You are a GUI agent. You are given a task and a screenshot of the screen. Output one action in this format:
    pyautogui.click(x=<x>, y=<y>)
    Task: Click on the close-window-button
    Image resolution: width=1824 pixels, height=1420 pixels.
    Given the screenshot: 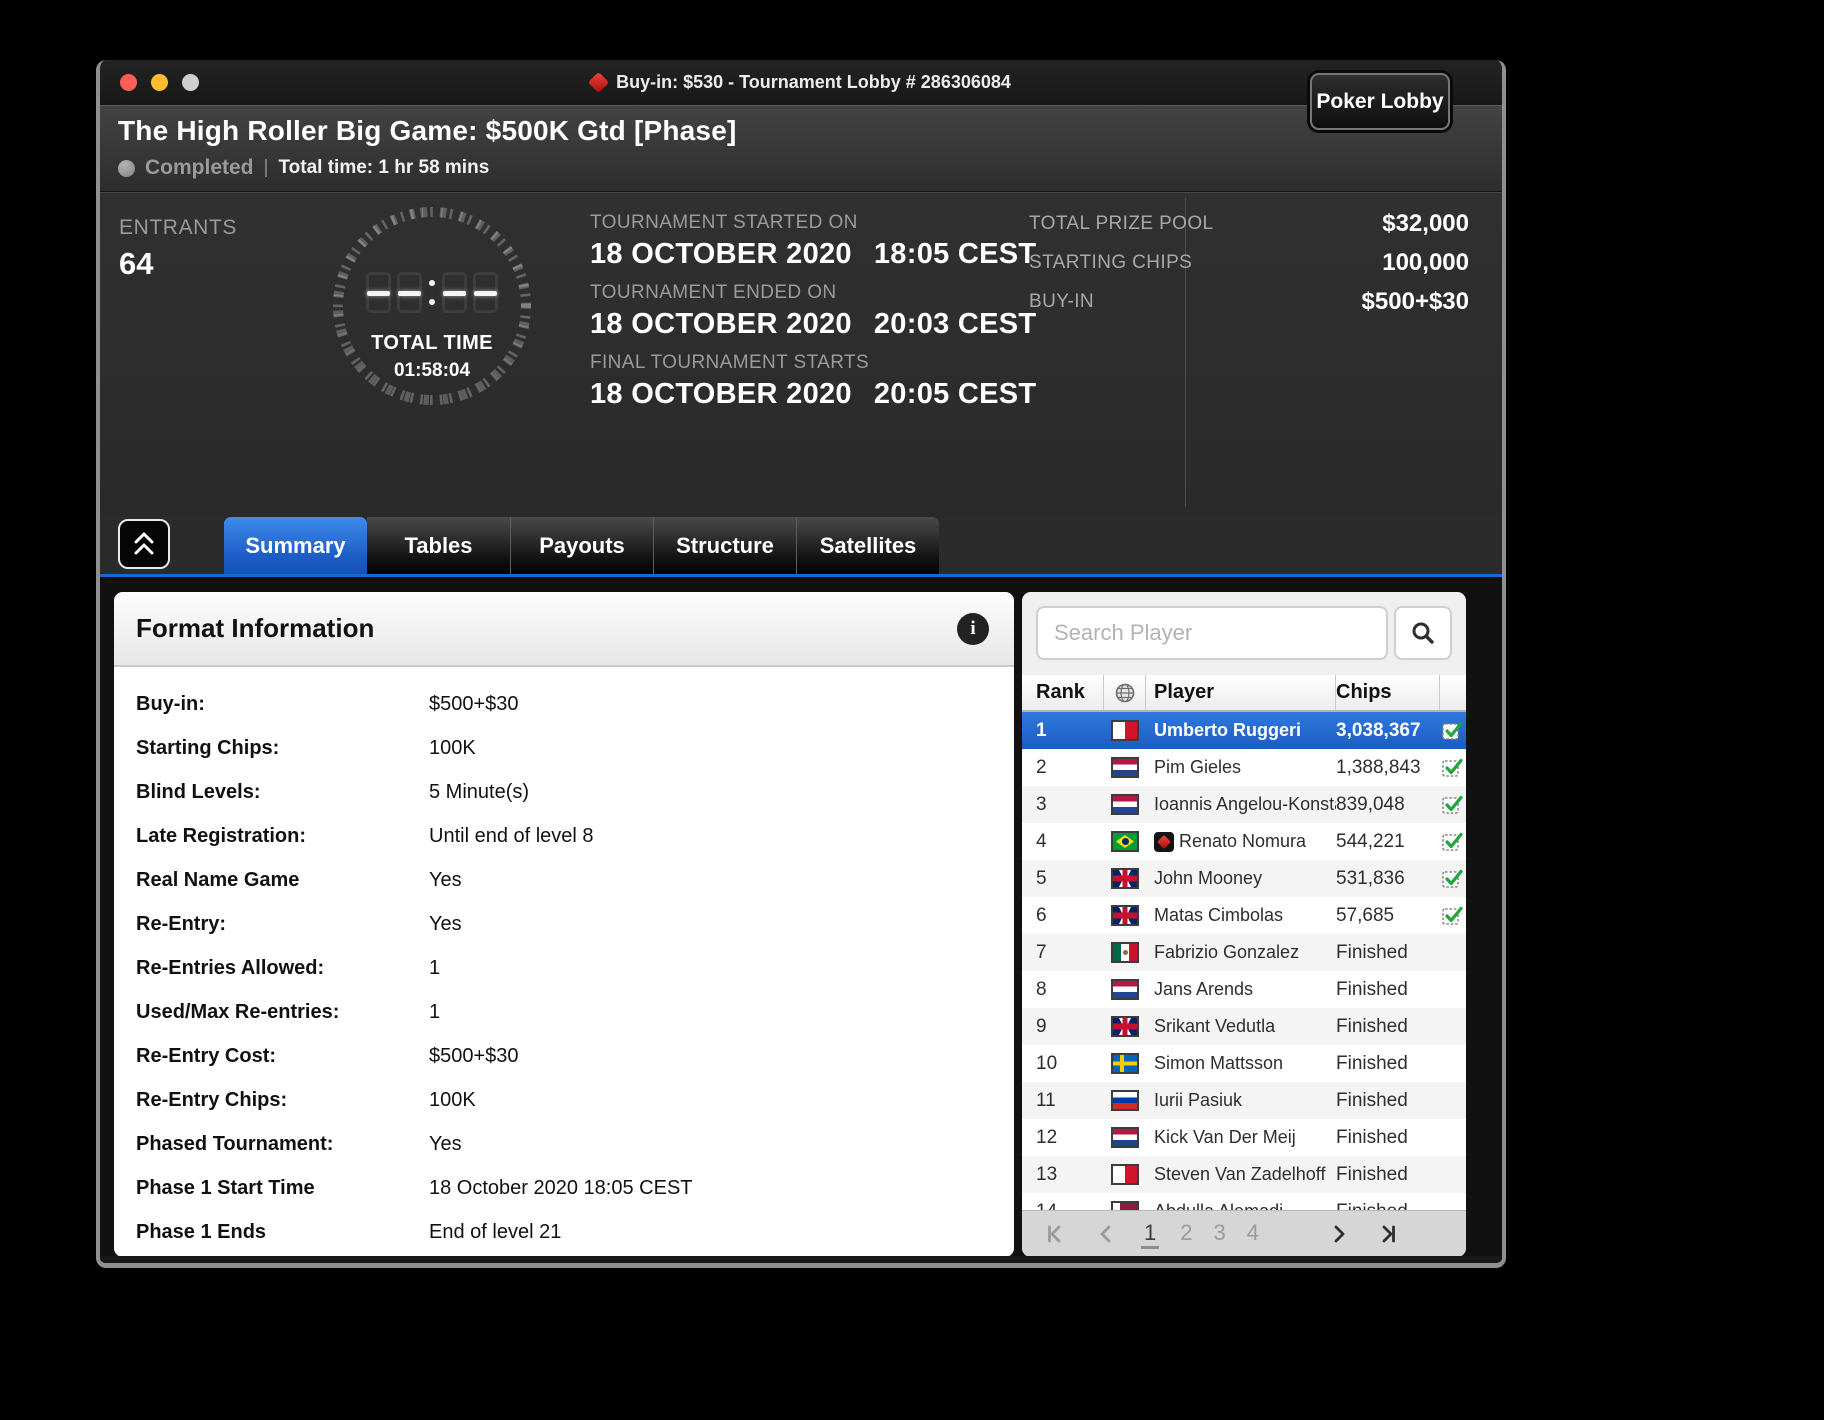 What is the action you would take?
    pyautogui.click(x=128, y=82)
    